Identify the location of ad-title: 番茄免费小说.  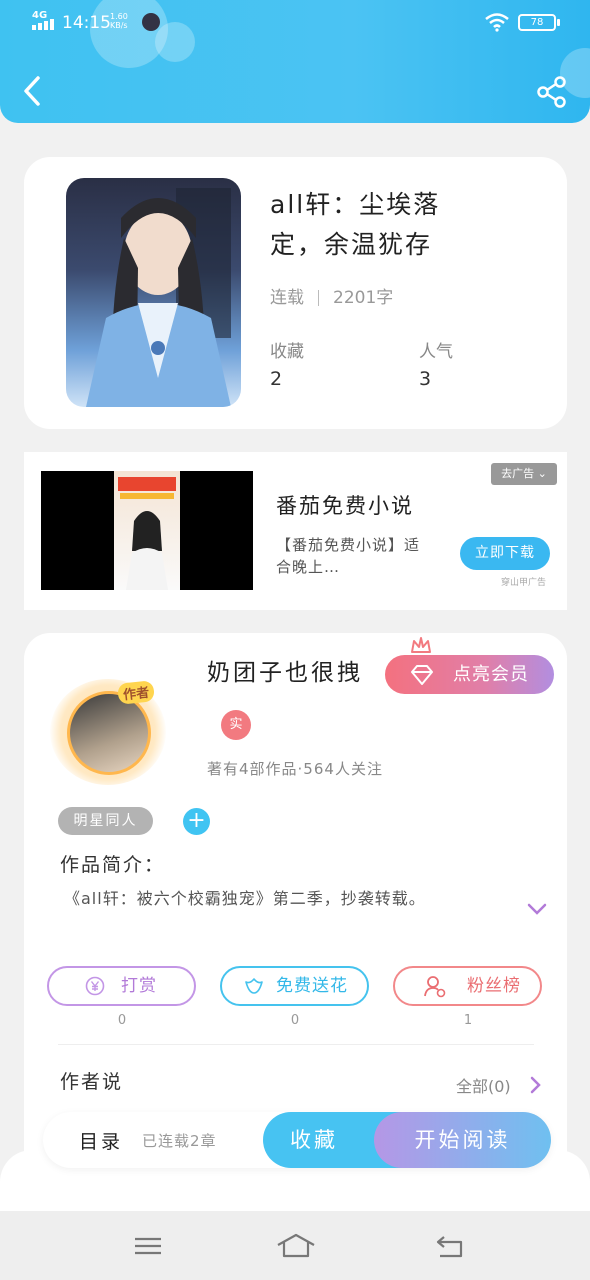
(345, 506).